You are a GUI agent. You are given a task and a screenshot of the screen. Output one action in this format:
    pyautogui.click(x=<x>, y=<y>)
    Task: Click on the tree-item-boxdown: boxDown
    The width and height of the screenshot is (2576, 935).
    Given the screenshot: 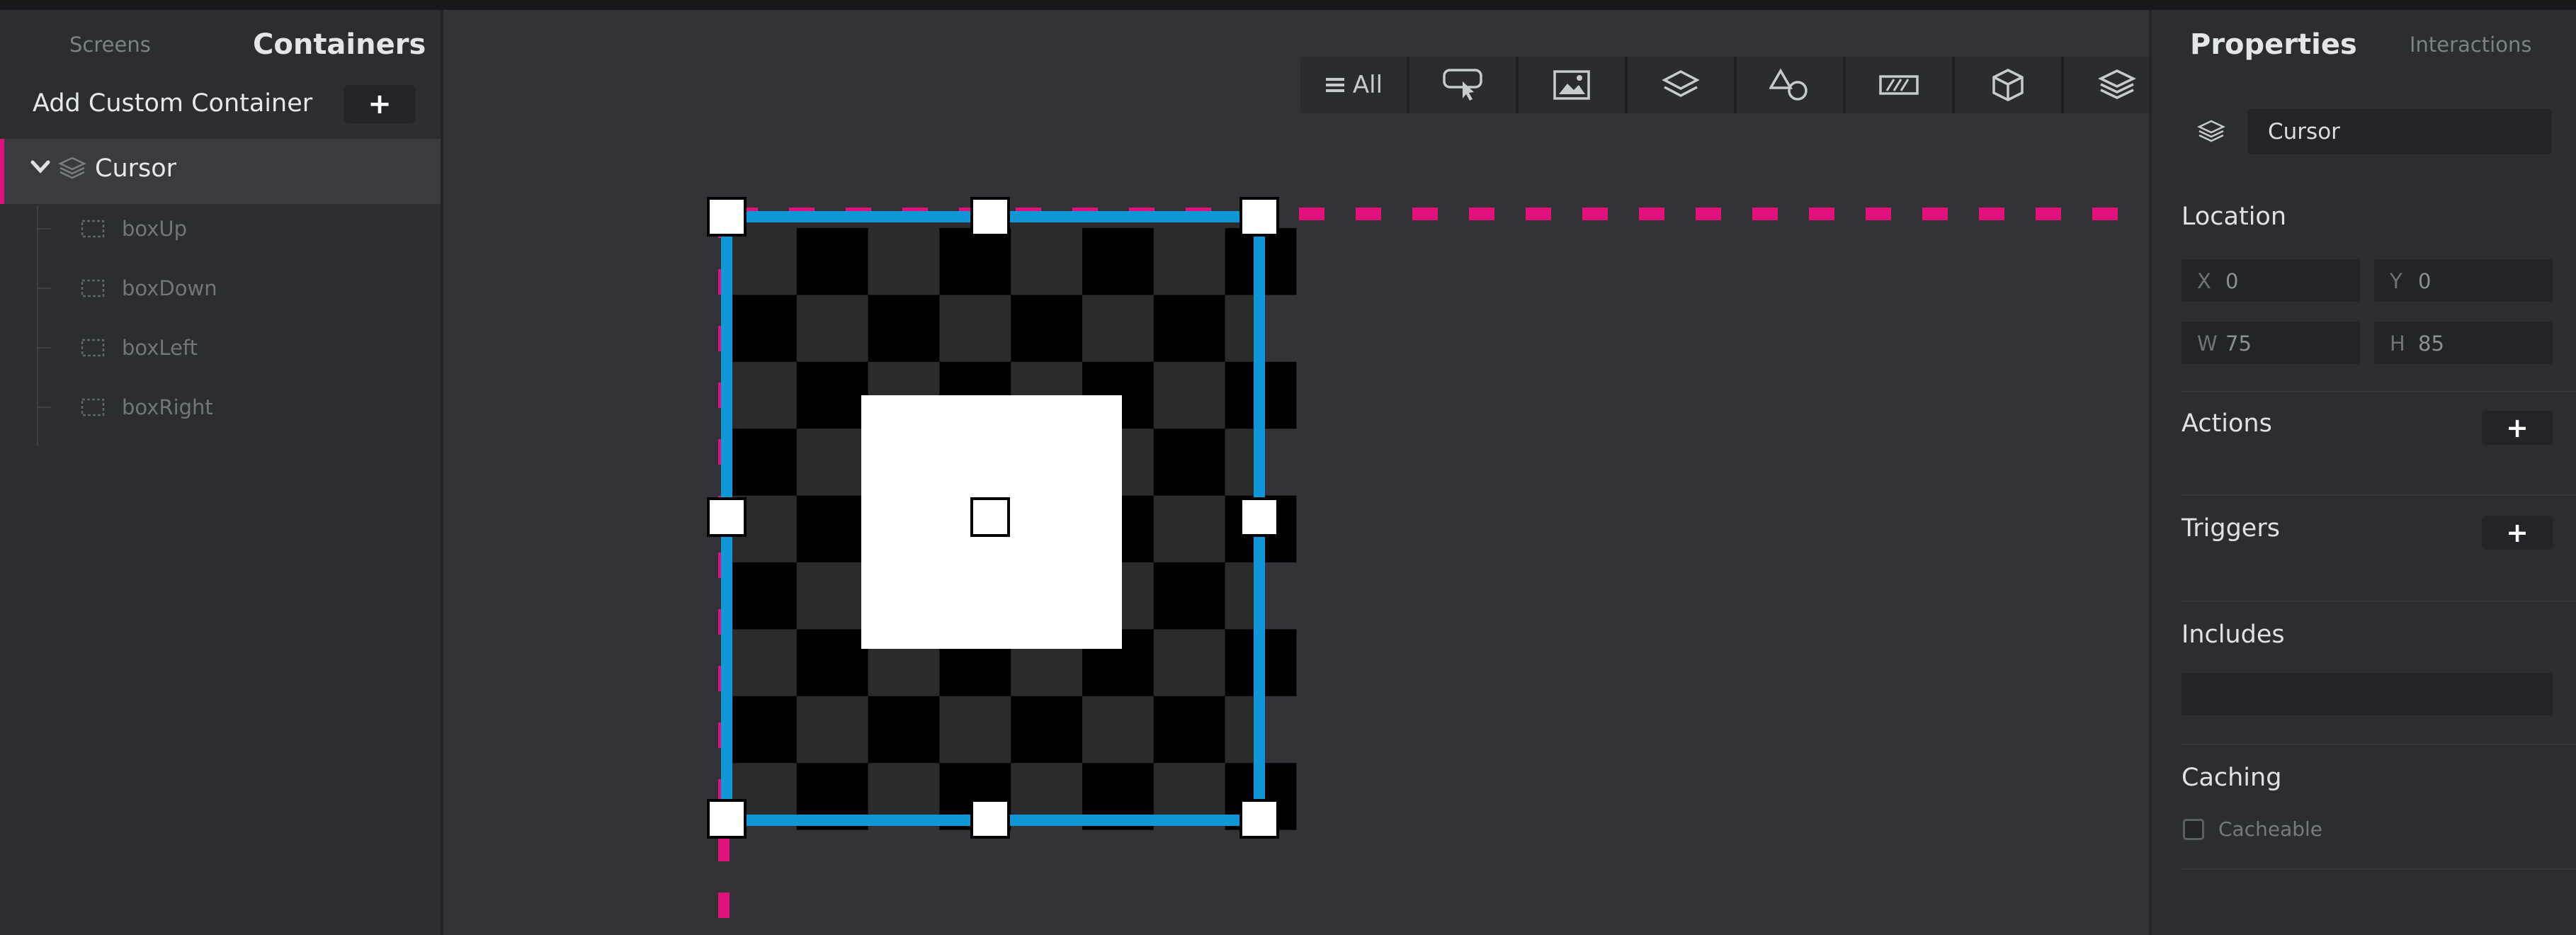 What is the action you would take?
    pyautogui.click(x=236, y=288)
    